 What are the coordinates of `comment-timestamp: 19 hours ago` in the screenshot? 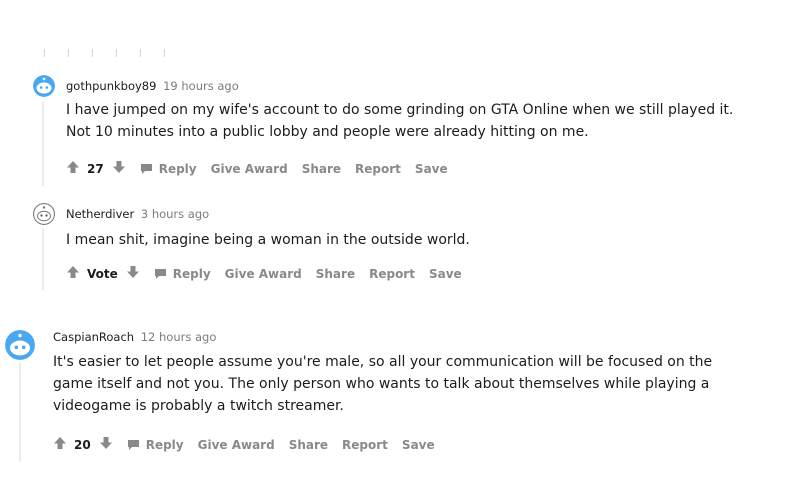 It's located at (201, 86).